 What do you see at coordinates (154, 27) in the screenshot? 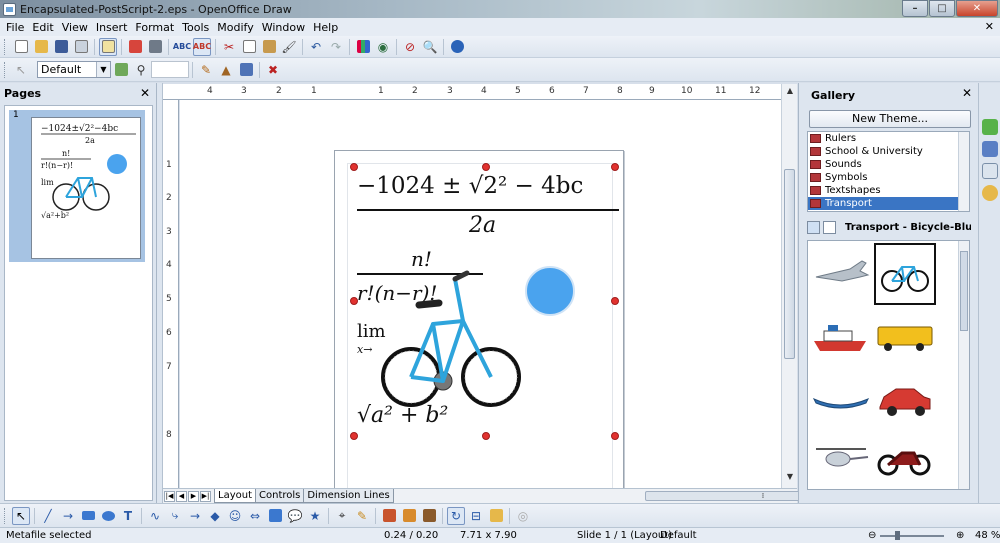
I see `menu-format: Format` at bounding box center [154, 27].